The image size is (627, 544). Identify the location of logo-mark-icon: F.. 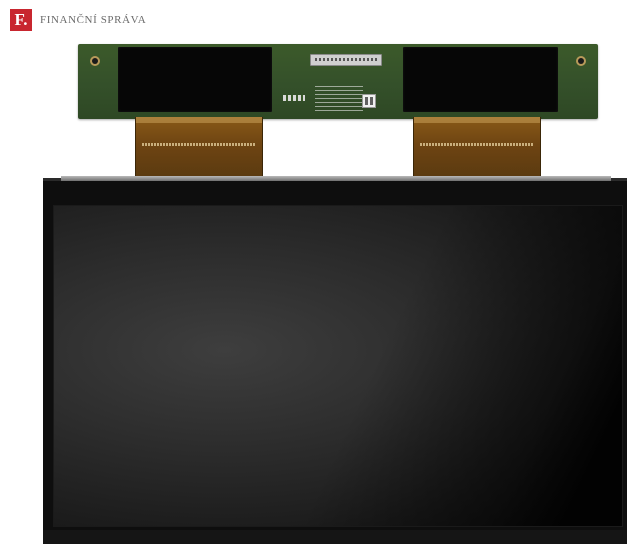
(21, 20).